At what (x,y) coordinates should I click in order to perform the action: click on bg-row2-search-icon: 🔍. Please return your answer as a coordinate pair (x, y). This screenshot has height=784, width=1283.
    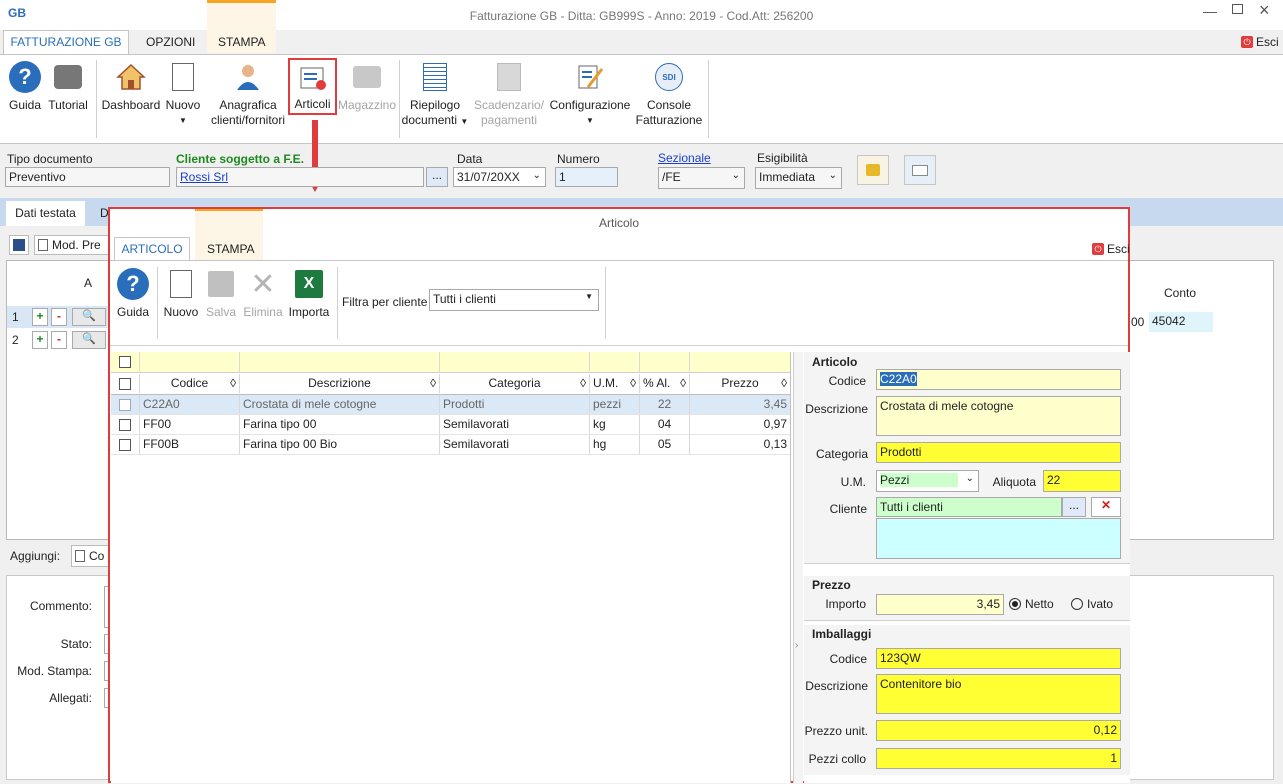
    Looking at the image, I should click on (89, 340).